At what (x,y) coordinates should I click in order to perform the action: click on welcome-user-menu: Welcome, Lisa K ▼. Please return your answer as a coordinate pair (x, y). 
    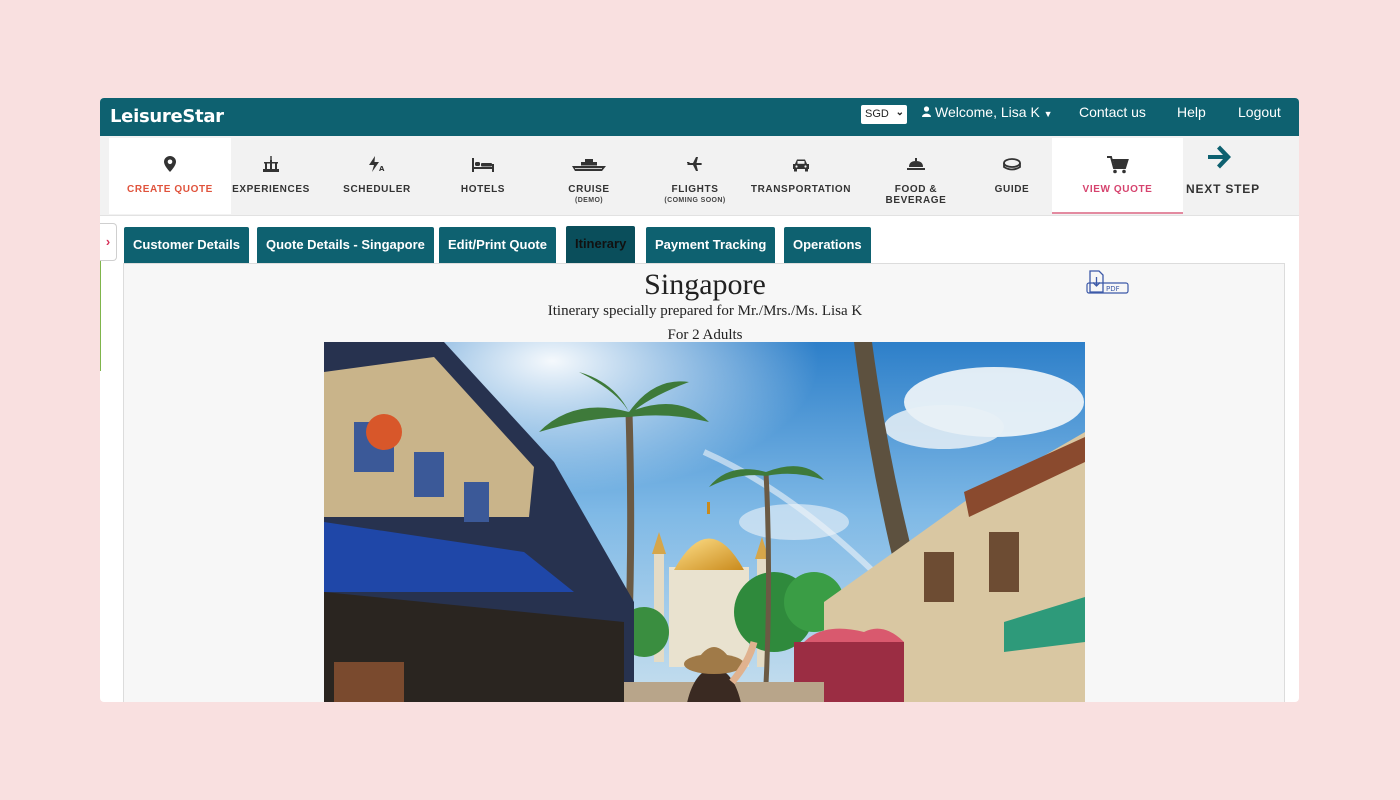
    Looking at the image, I should click on (987, 112).